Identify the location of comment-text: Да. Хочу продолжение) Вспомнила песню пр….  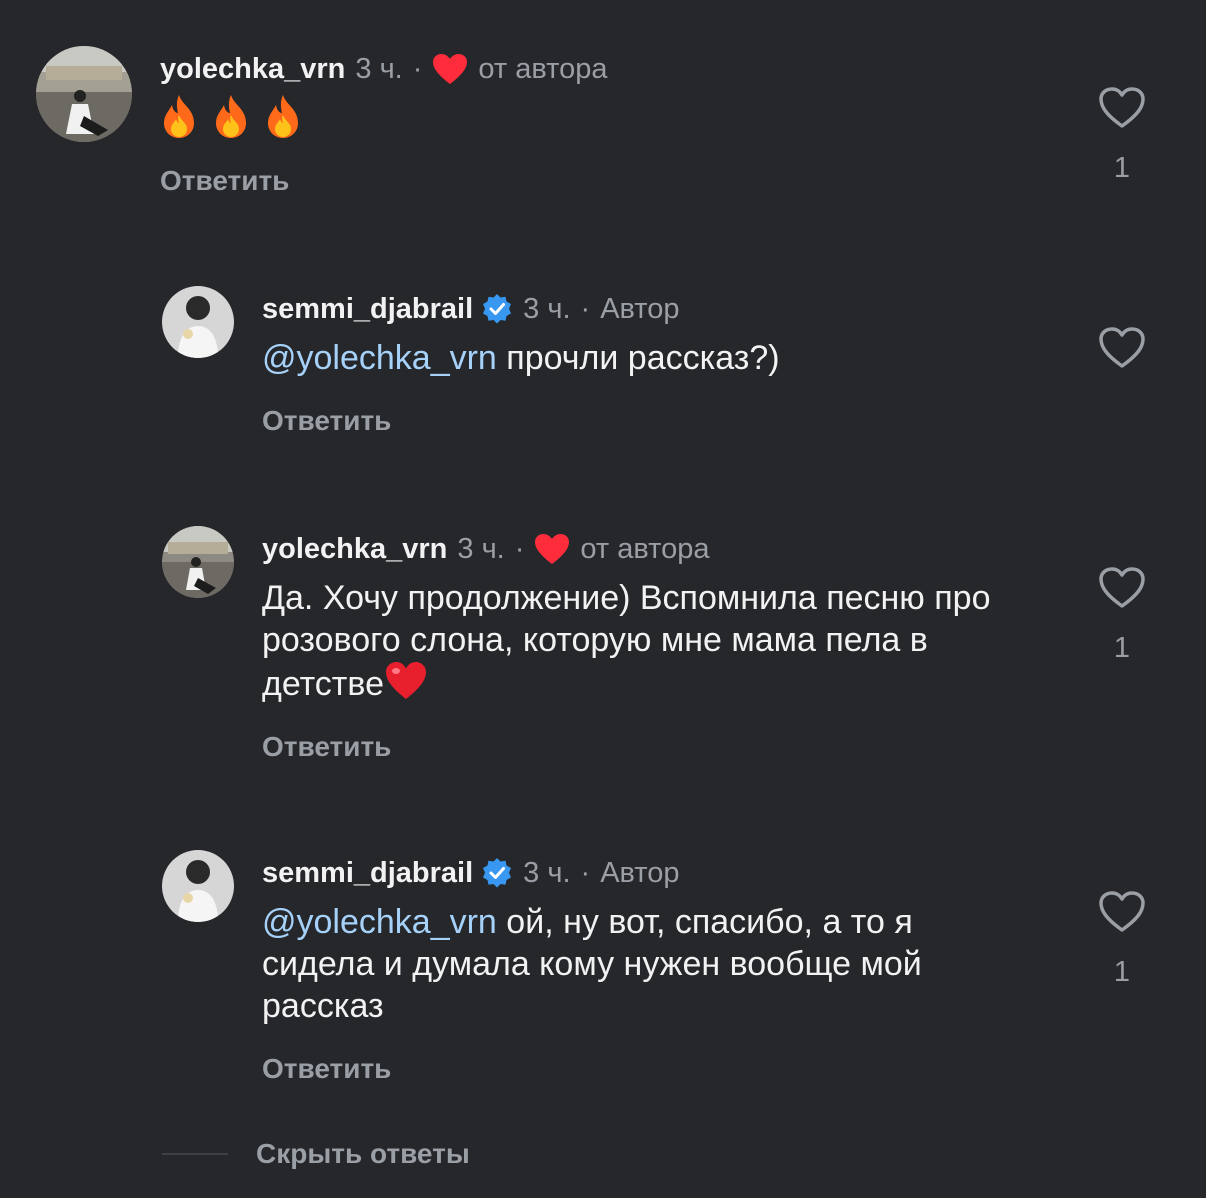
(647, 641).